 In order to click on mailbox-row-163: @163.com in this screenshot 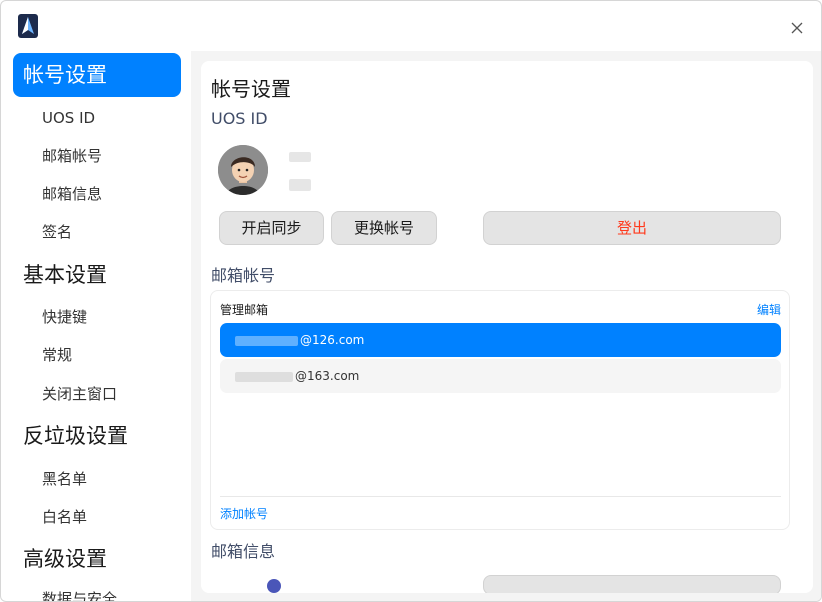, I will do `click(500, 376)`.